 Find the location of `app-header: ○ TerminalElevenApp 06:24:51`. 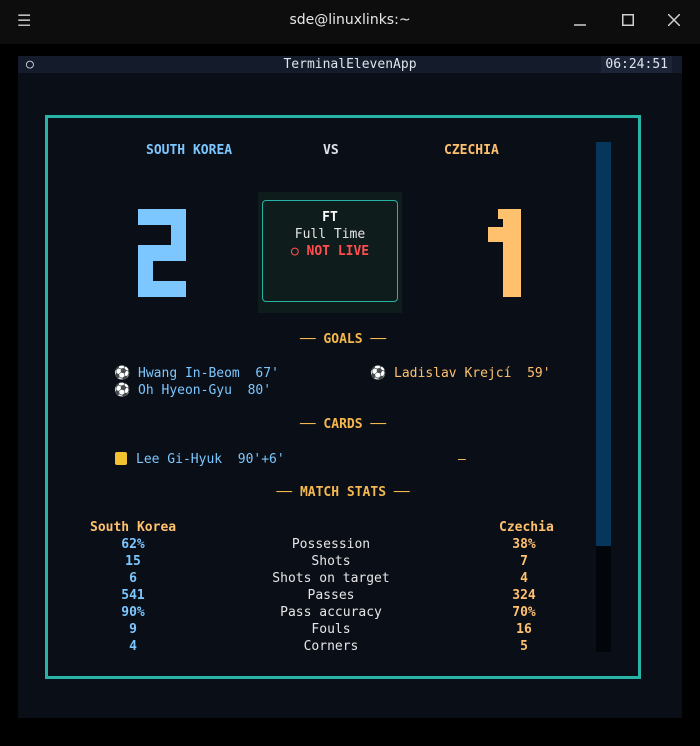

app-header: ○ TerminalElevenApp 06:24:51 is located at coordinates (350, 64).